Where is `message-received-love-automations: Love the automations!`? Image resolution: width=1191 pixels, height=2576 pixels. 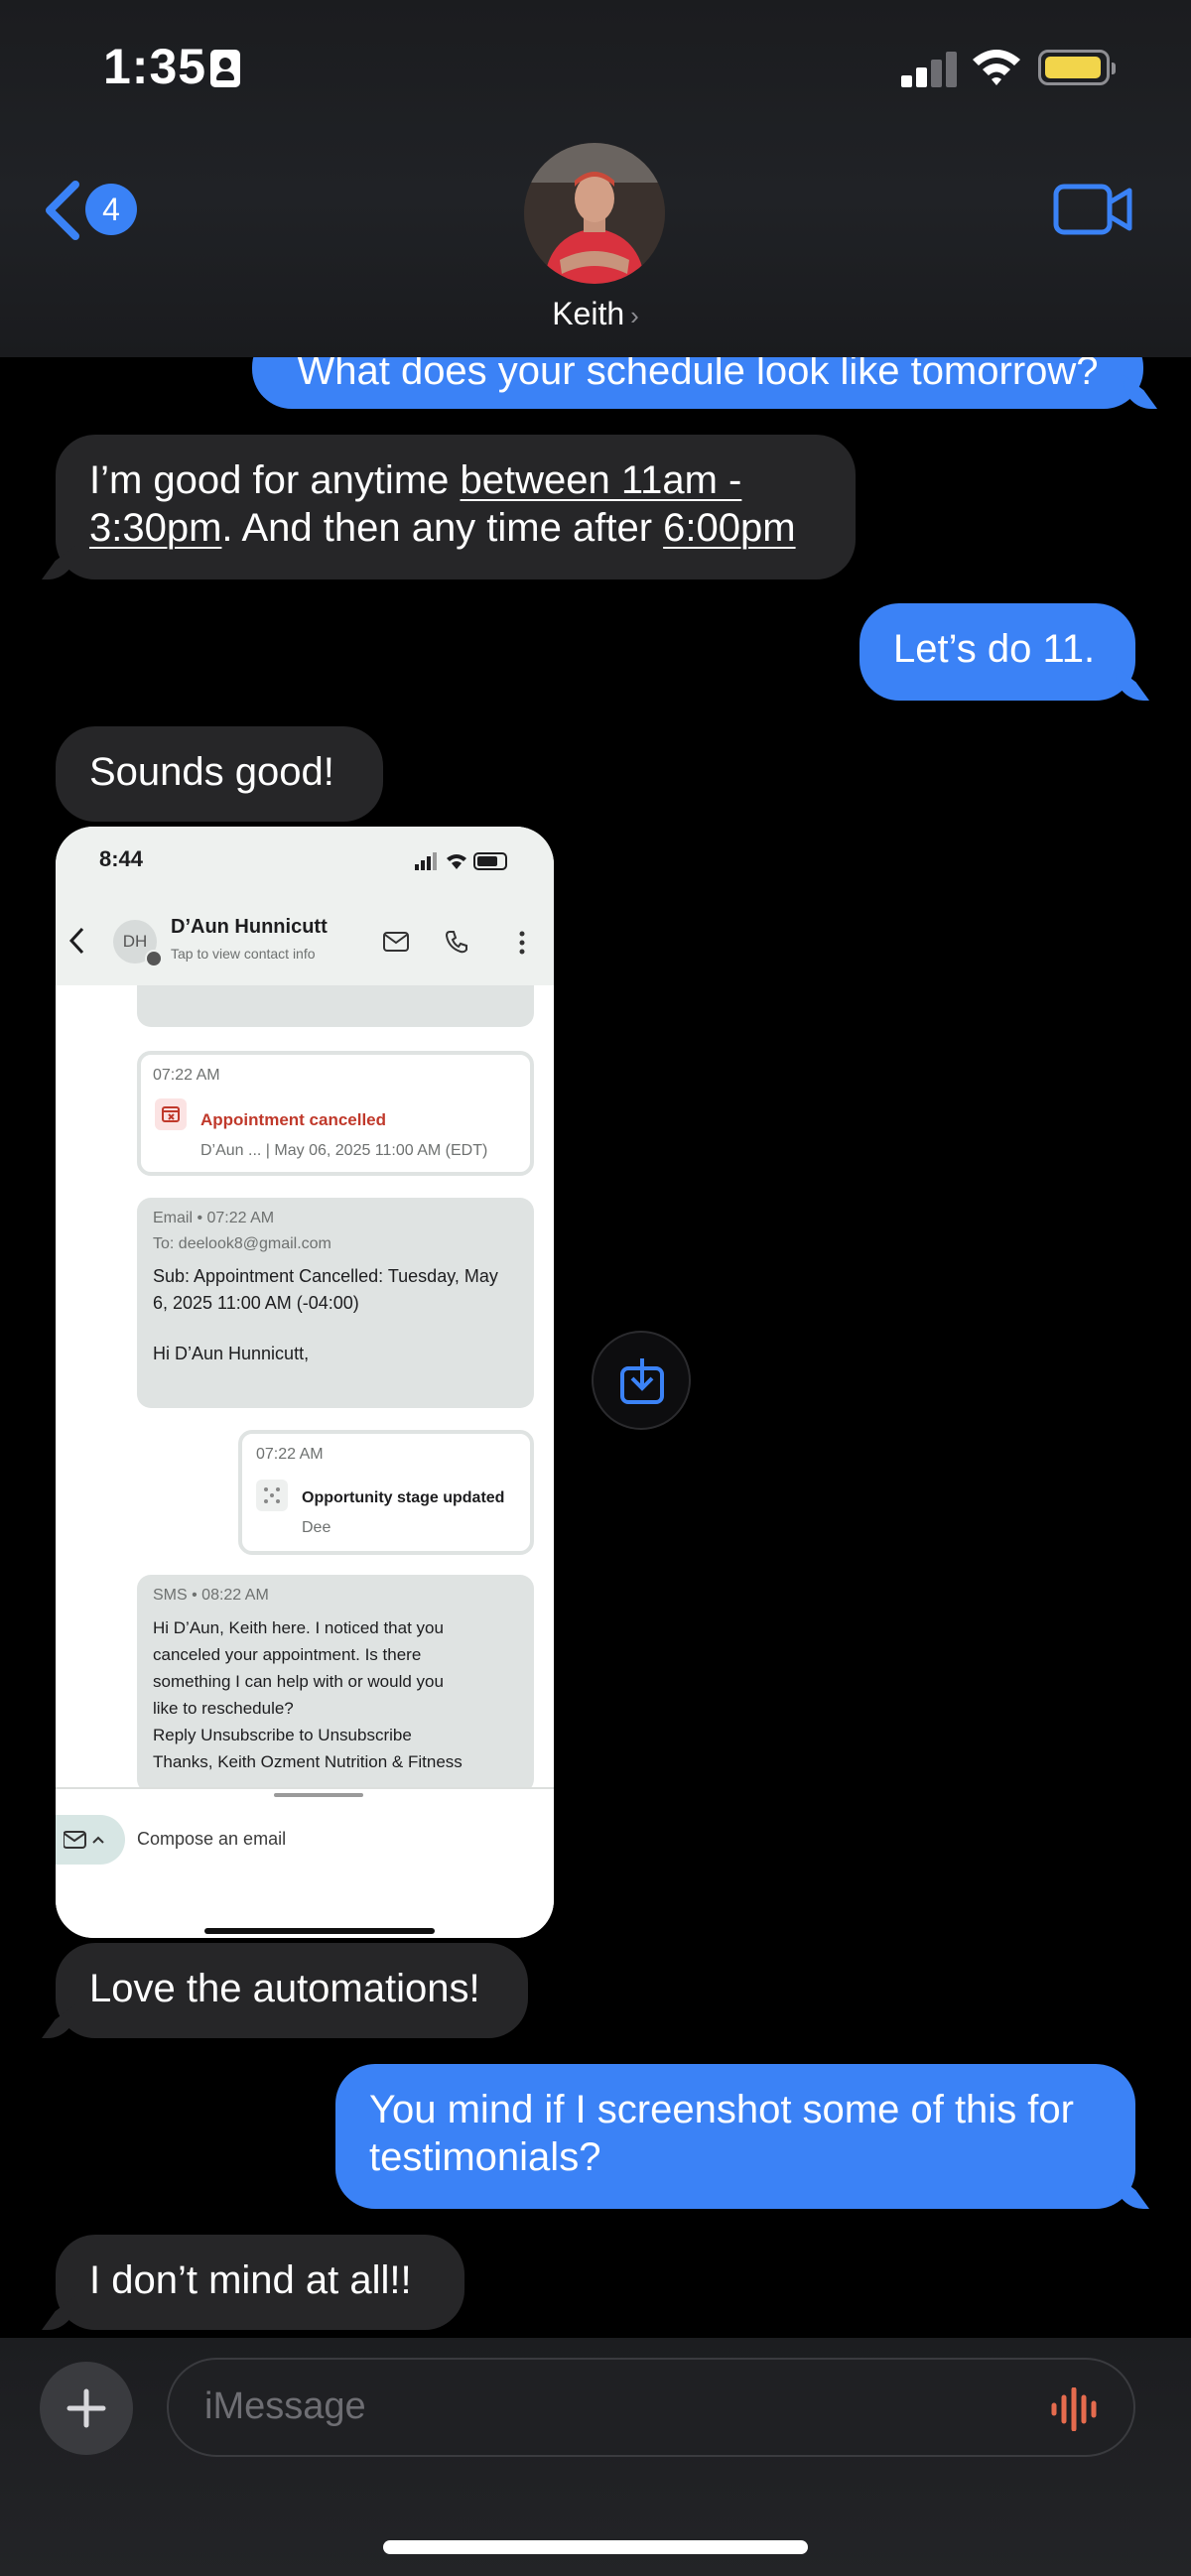
message-received-love-automations: Love the automations! is located at coordinates (292, 1991).